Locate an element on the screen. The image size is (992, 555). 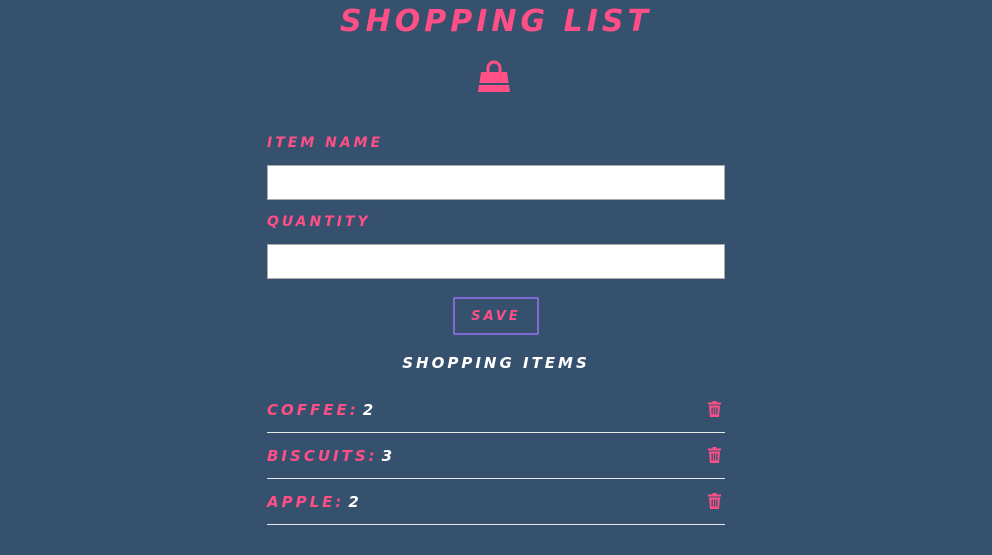
save-button: Save is located at coordinates (496, 316).